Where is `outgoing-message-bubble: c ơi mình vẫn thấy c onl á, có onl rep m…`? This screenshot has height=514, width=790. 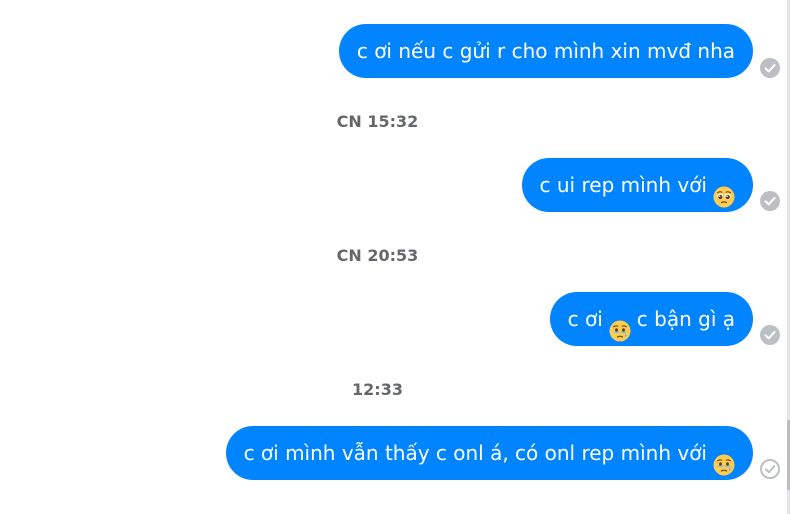
outgoing-message-bubble: c ơi mình vẫn thấy c onl á, có onl rep m… is located at coordinates (489, 453).